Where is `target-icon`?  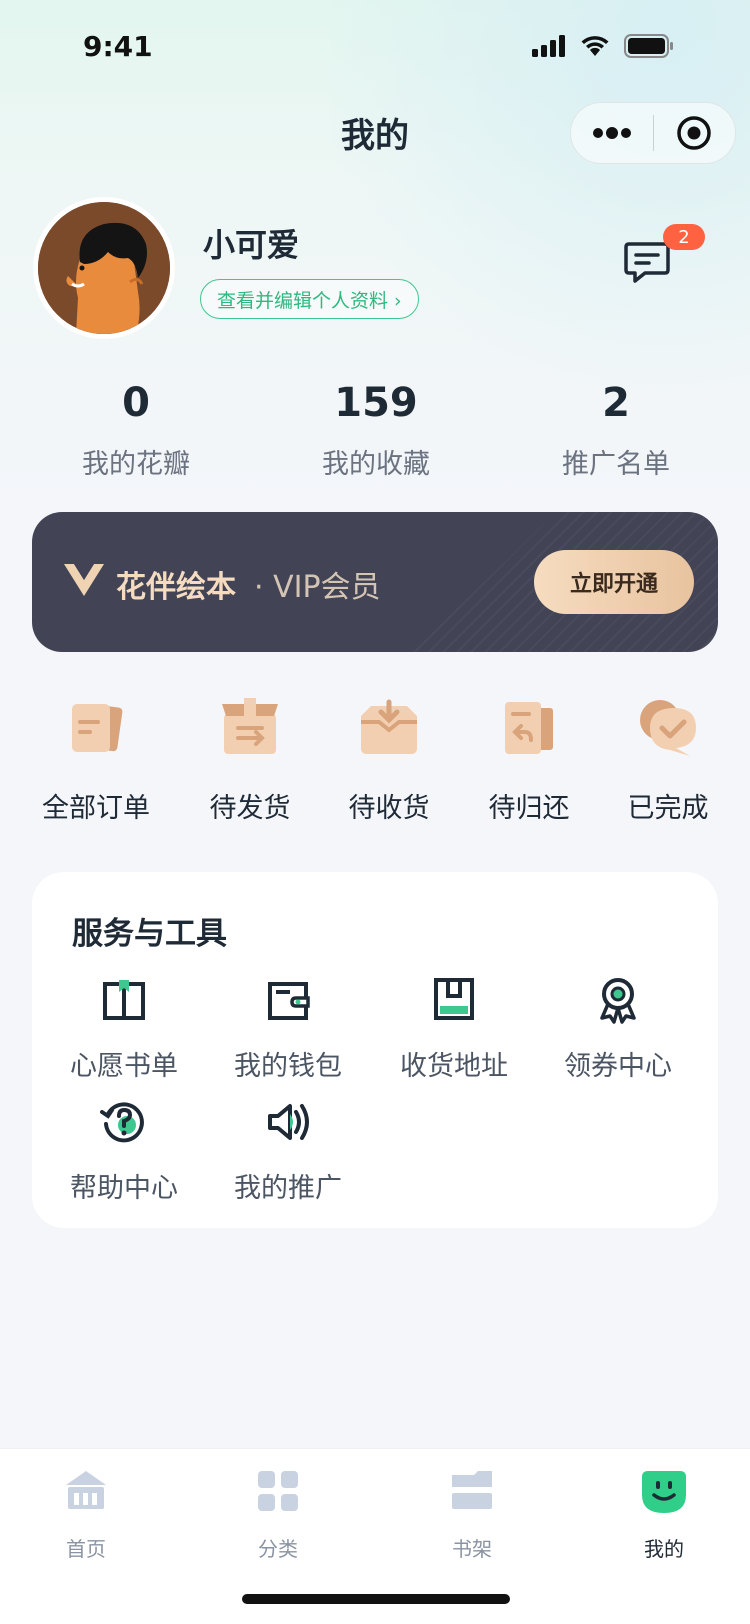
target-icon is located at coordinates (694, 133).